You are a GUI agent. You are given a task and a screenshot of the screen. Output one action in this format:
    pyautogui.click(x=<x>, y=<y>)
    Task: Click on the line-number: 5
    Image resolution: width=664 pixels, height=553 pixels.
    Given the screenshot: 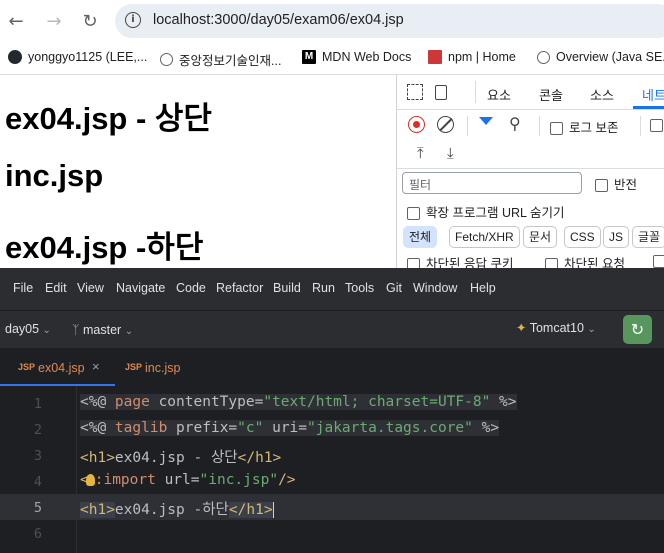 What is the action you would take?
    pyautogui.click(x=37, y=508)
    